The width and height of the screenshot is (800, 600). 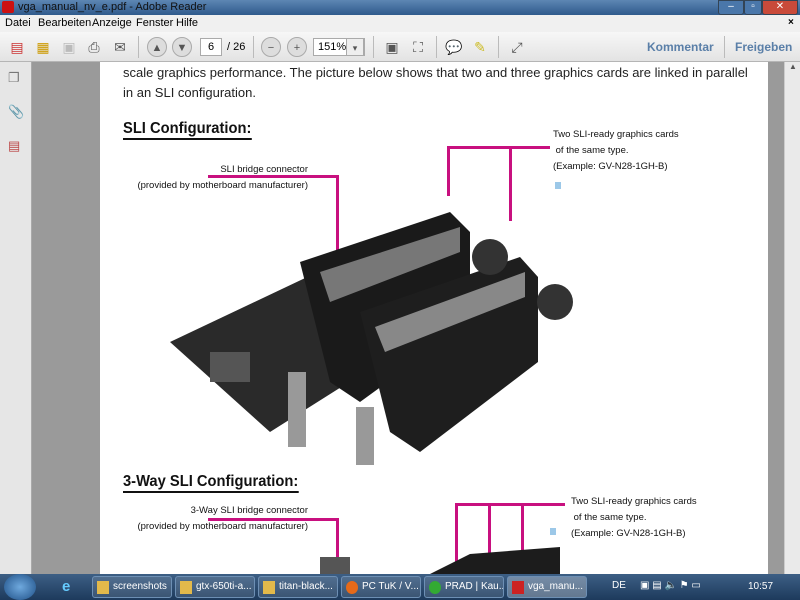 What do you see at coordinates (760, 586) in the screenshot?
I see `clock: 10:57` at bounding box center [760, 586].